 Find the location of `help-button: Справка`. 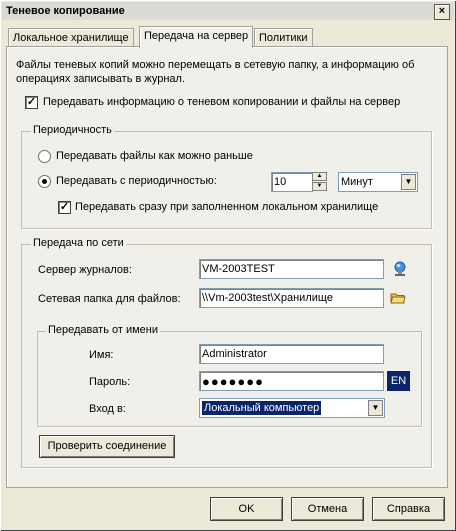

help-button: Справка is located at coordinates (408, 509).